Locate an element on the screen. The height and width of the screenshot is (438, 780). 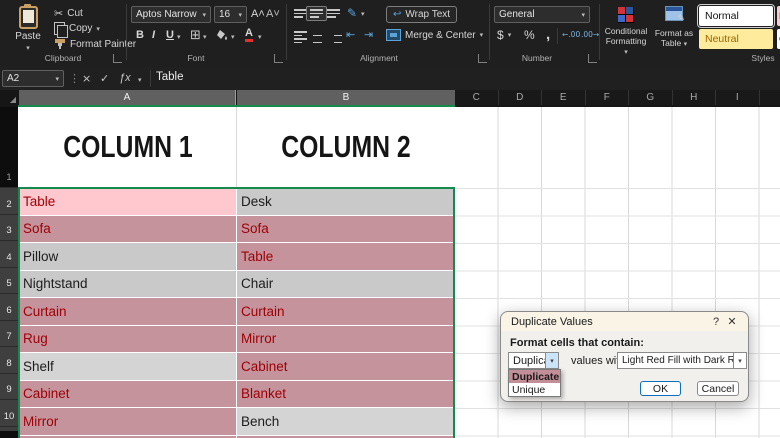
align-right-button is located at coordinates (335, 37).